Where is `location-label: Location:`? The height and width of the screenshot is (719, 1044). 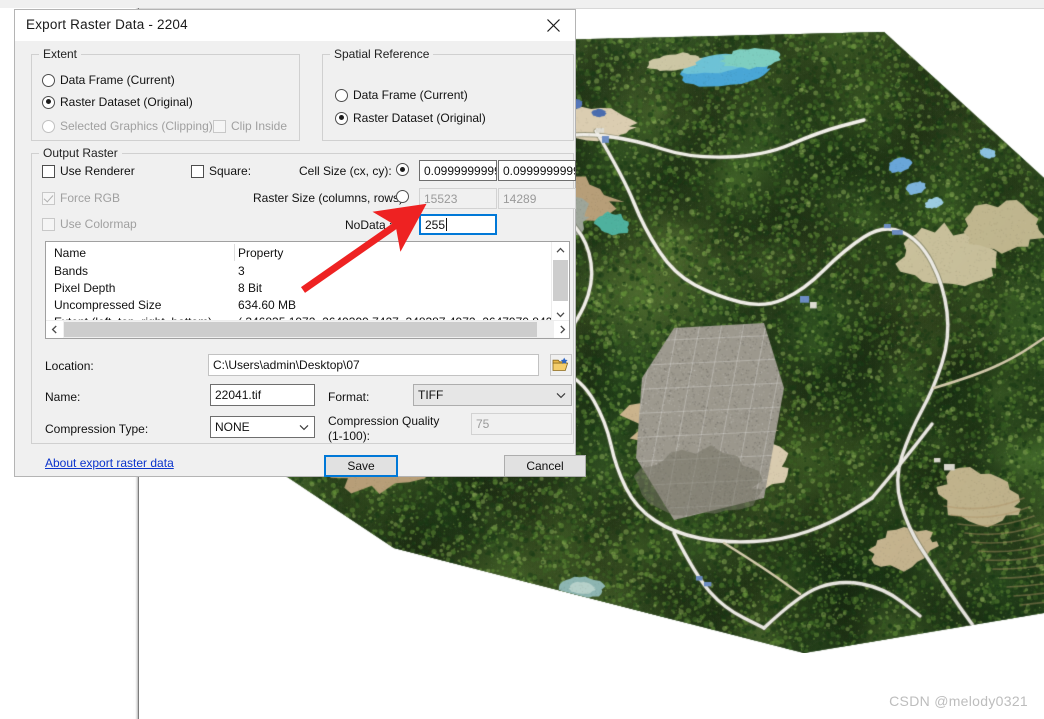 location-label: Location: is located at coordinates (69, 366).